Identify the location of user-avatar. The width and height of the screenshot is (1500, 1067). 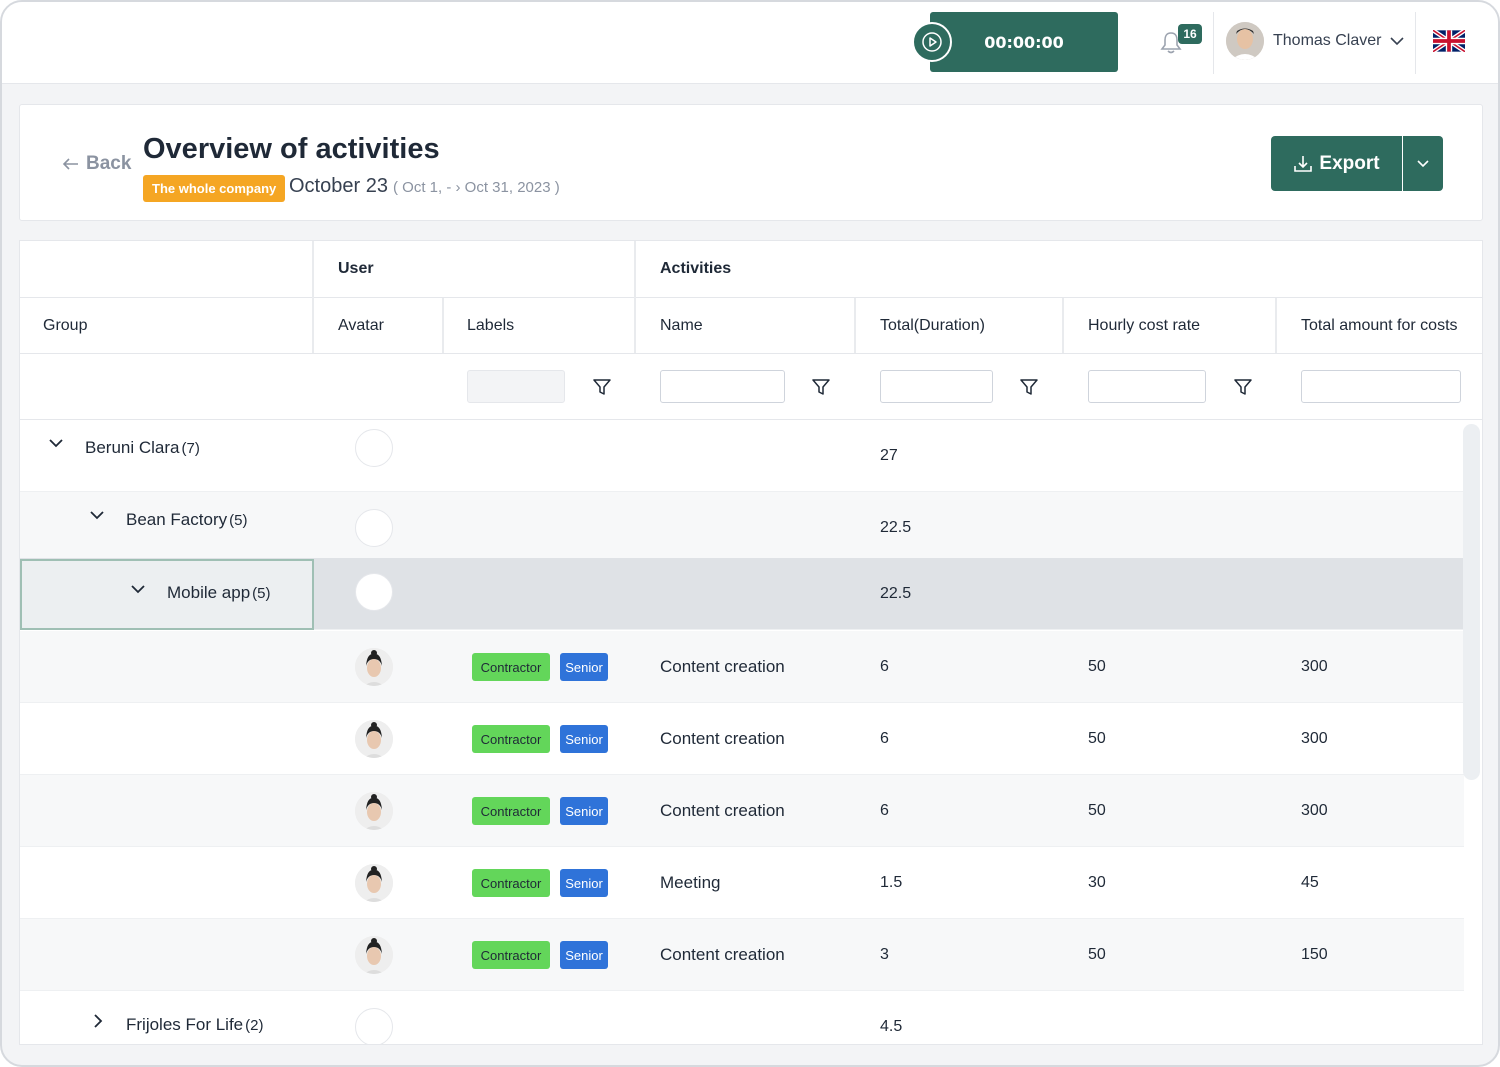
(1245, 41).